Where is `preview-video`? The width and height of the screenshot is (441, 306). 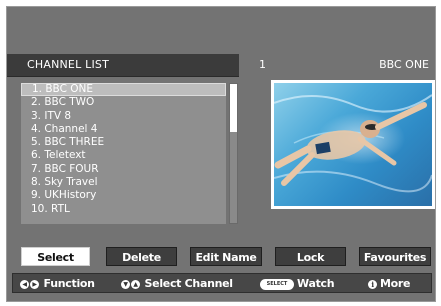
preview-video is located at coordinates (353, 144).